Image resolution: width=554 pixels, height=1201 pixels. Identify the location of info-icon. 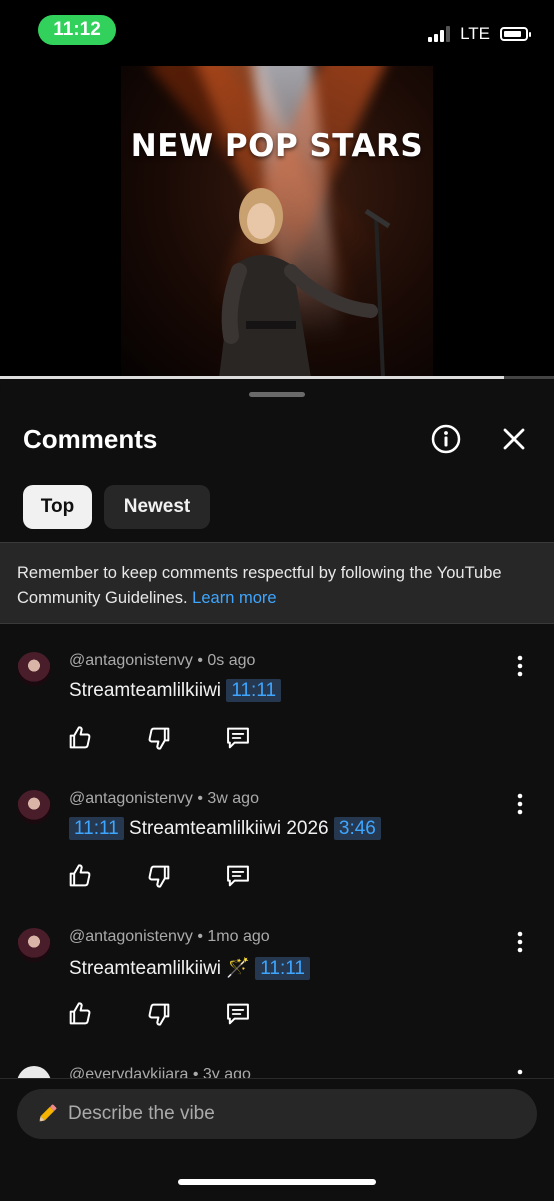
(446, 439).